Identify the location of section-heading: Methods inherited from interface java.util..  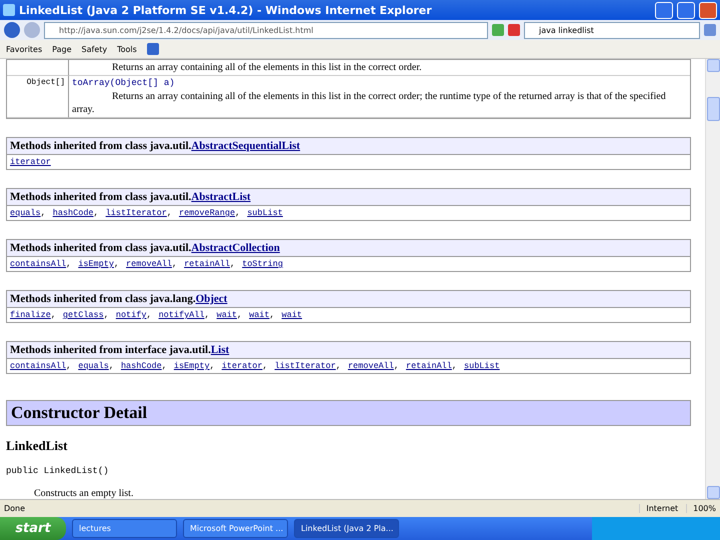
(110, 350).